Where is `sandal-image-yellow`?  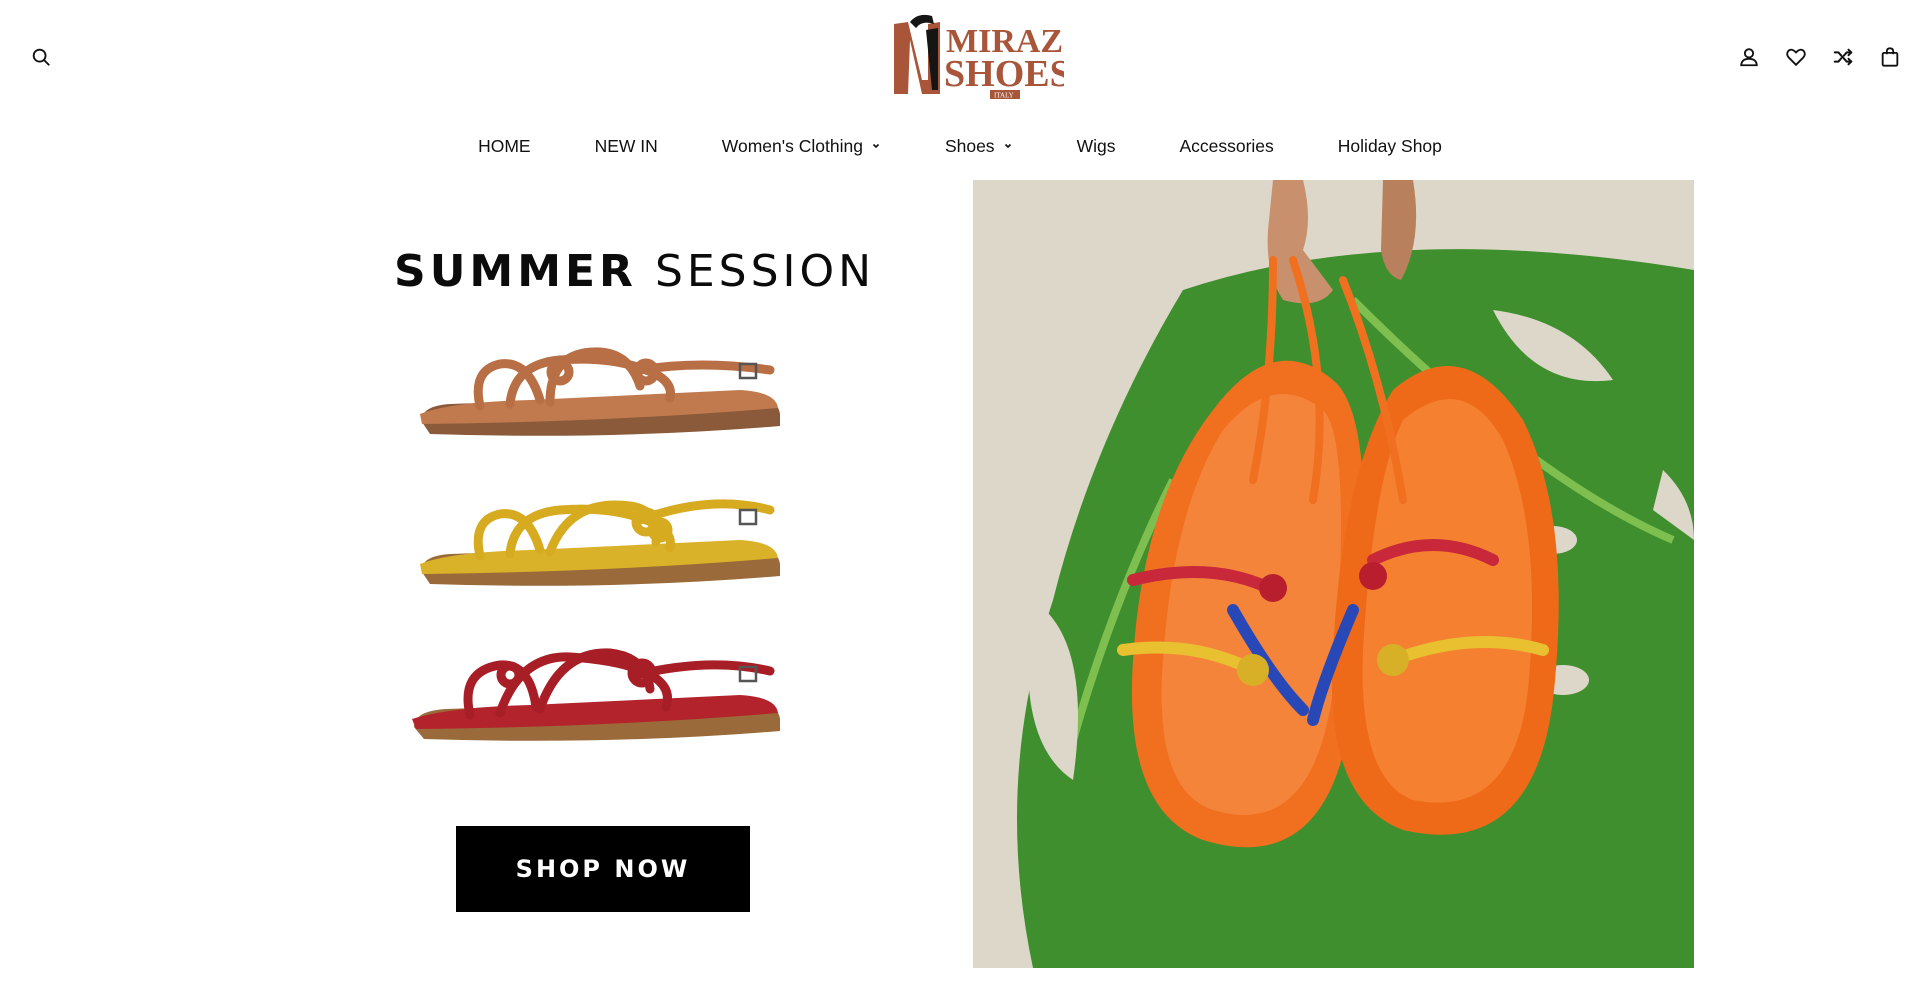 sandal-image-yellow is located at coordinates (600, 542).